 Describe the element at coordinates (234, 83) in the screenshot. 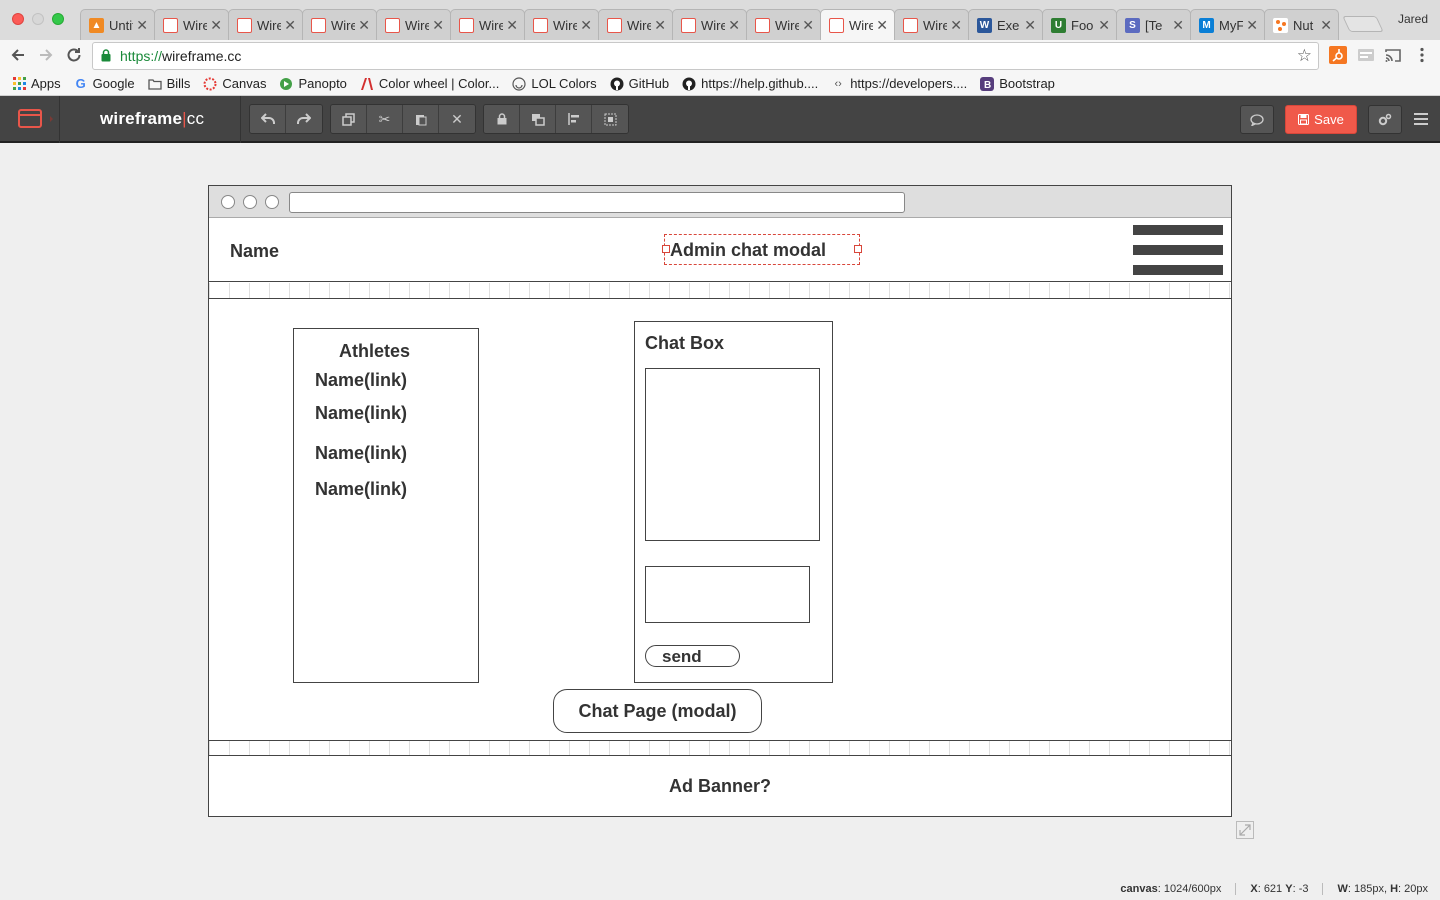

I see `bookmark-item: Canvas` at that location.